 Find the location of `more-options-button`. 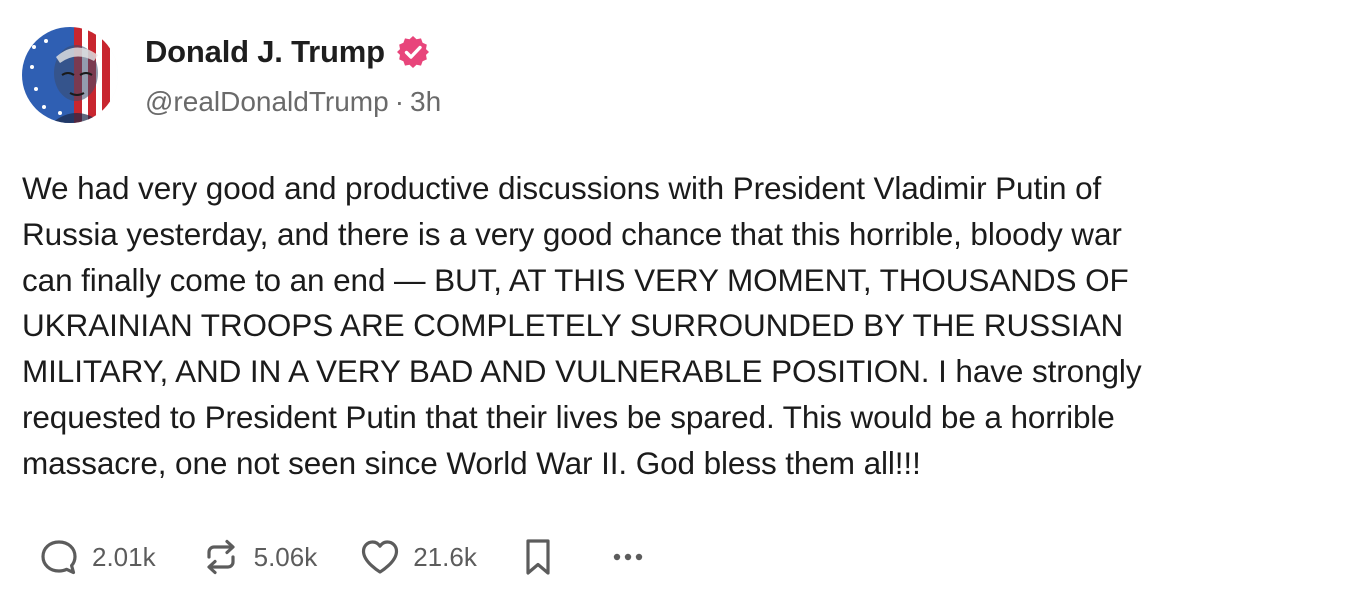

more-options-button is located at coordinates (628, 557).